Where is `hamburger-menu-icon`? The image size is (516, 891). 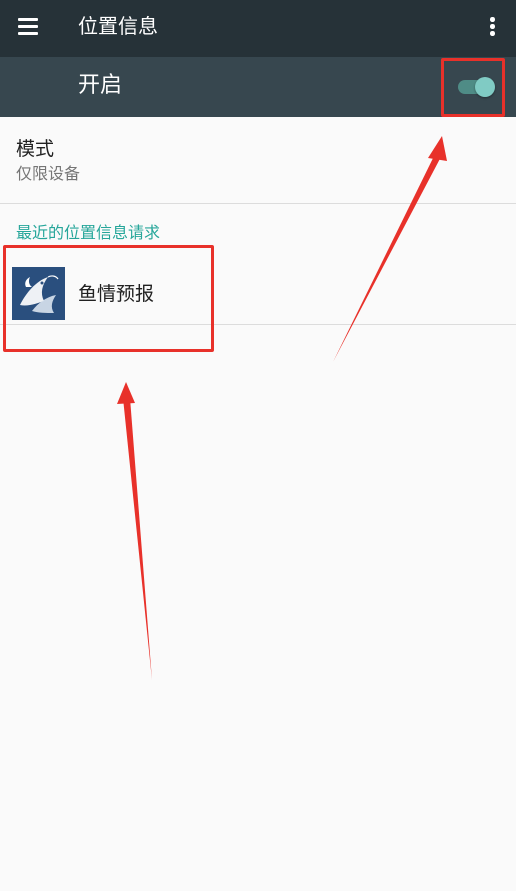
hamburger-menu-icon is located at coordinates (29, 26).